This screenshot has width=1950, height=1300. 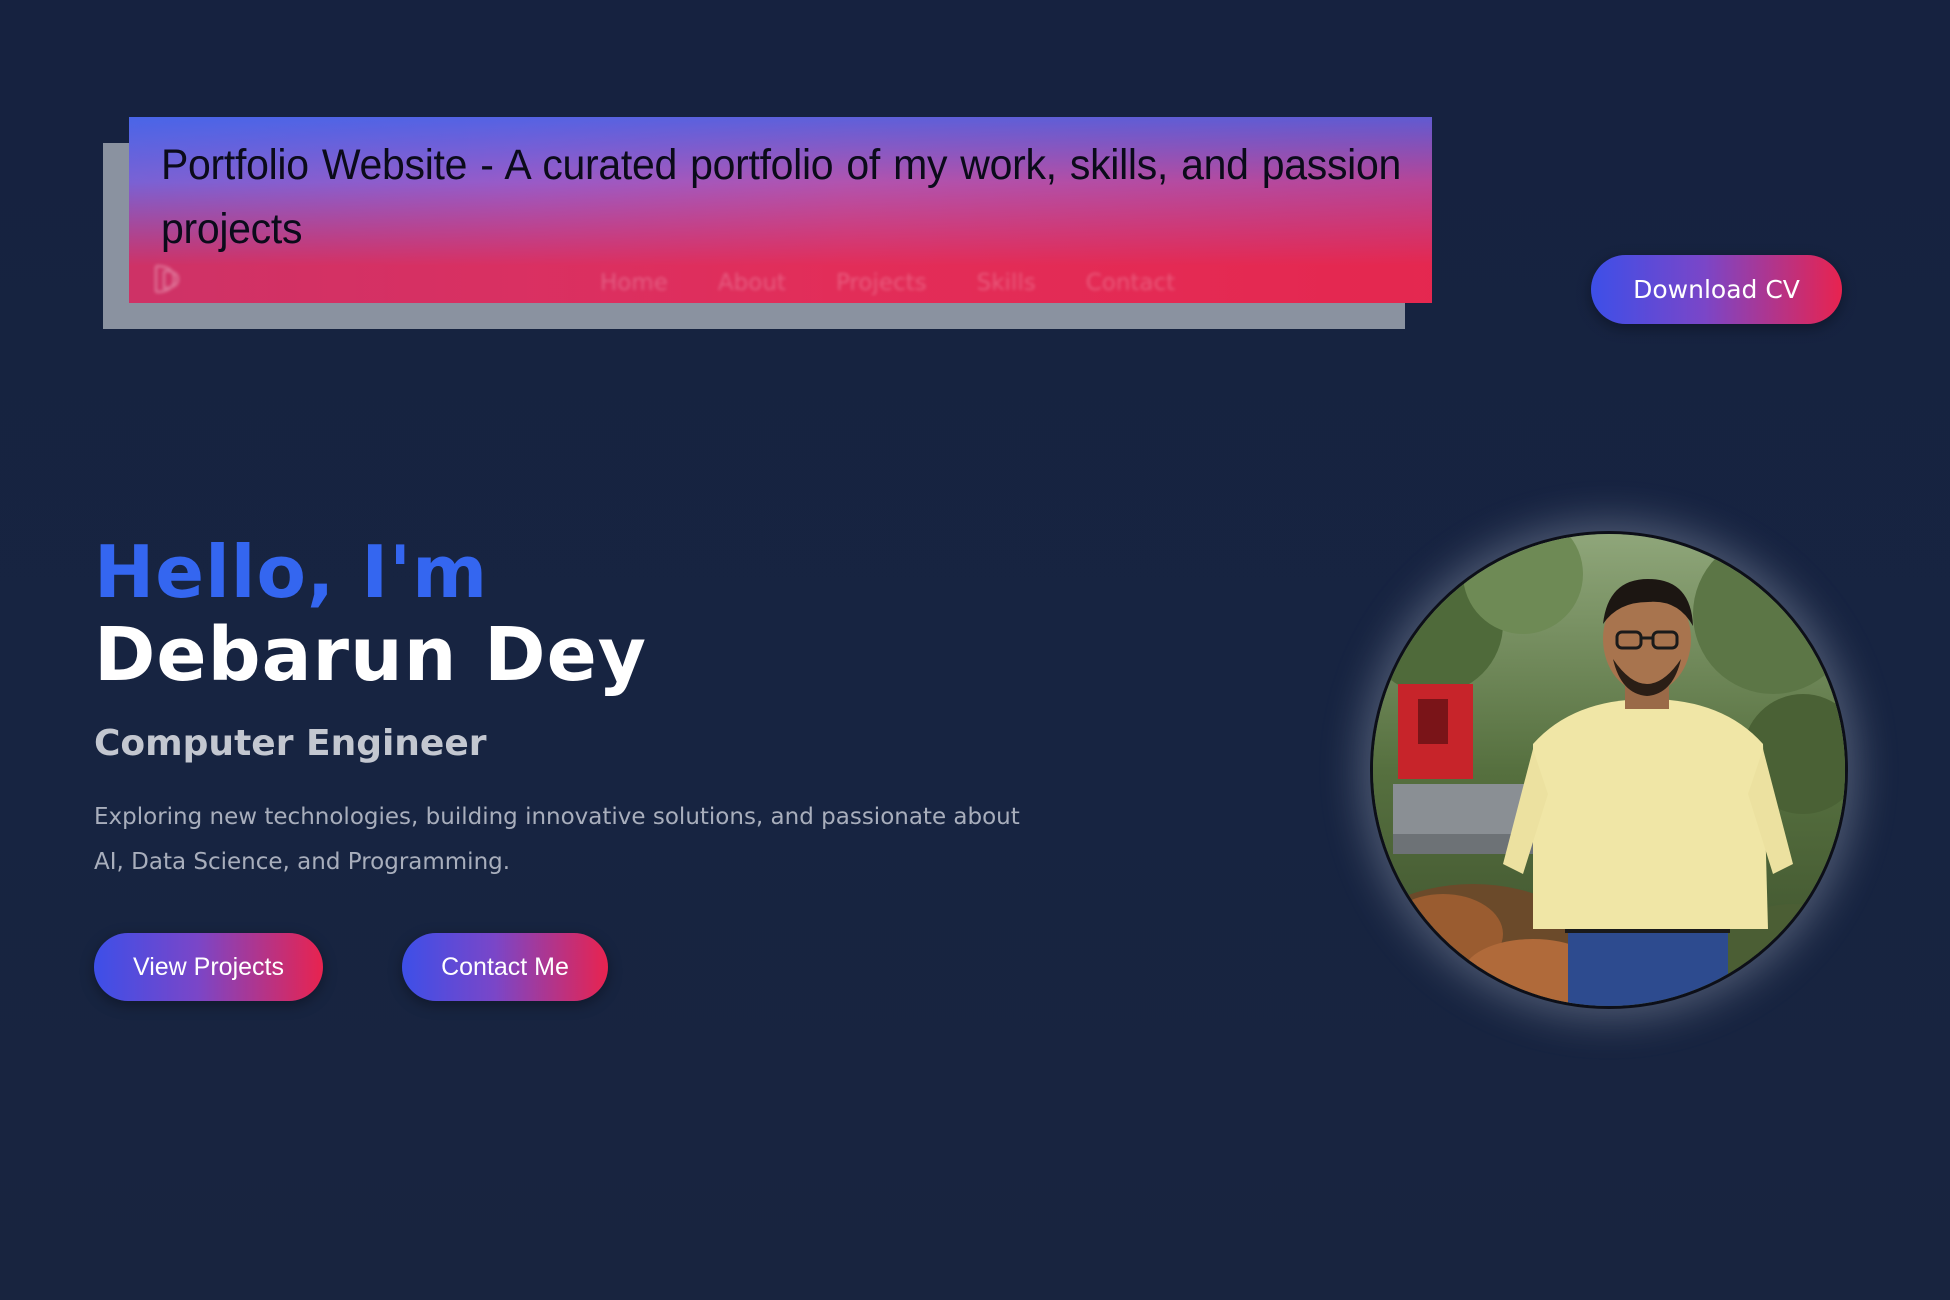 What do you see at coordinates (634, 283) in the screenshot?
I see `nav-item-home: Home` at bounding box center [634, 283].